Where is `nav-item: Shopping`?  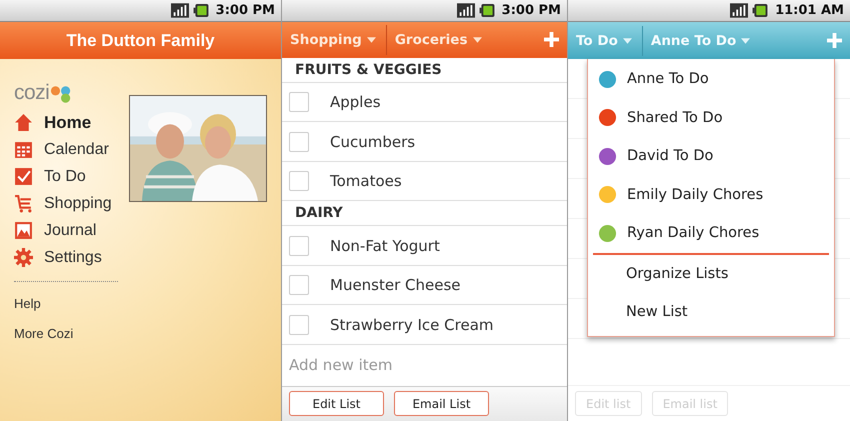
nav-item: Shopping is located at coordinates (68, 203).